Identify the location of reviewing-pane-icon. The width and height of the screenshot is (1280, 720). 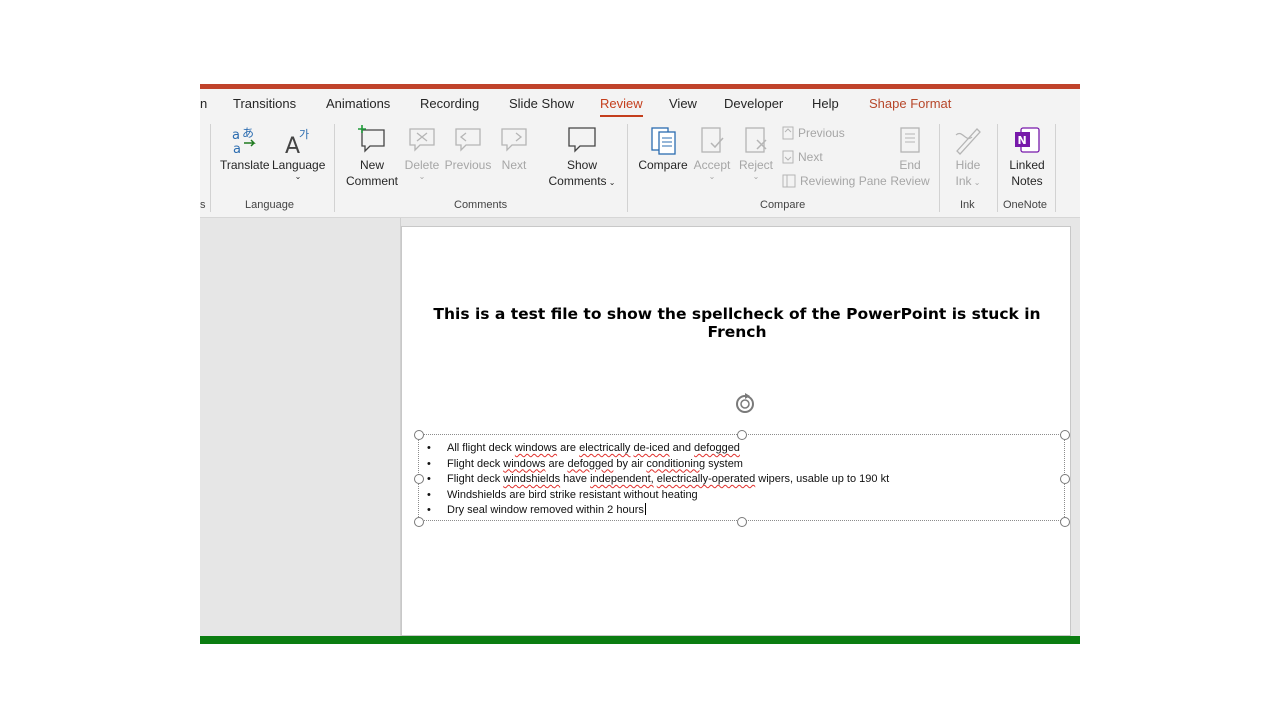
(789, 181).